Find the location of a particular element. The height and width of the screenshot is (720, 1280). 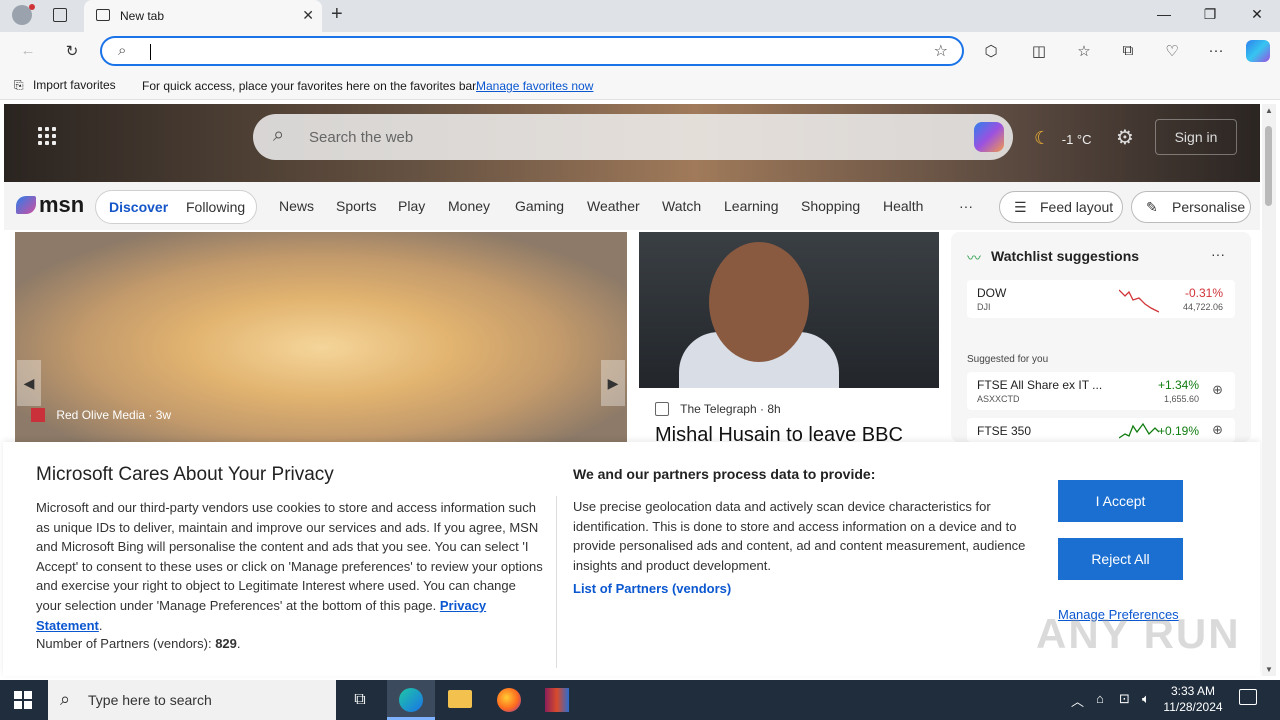

card-source: The Telegraph · 8h is located at coordinates (718, 409).